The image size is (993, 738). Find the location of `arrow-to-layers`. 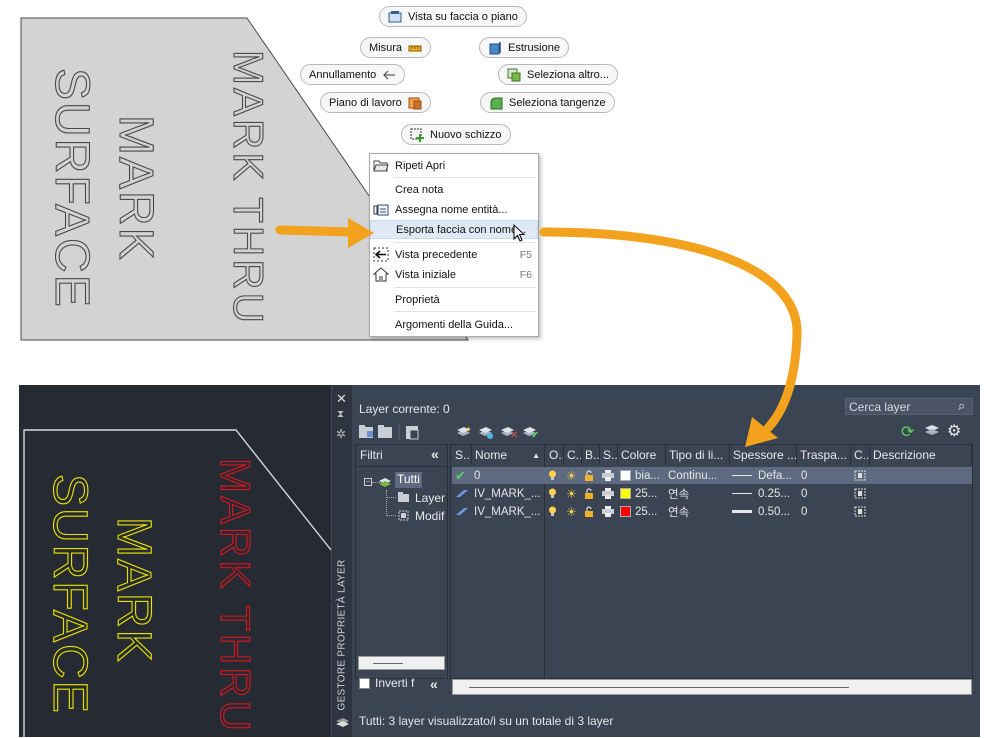

arrow-to-layers is located at coordinates (670, 337).